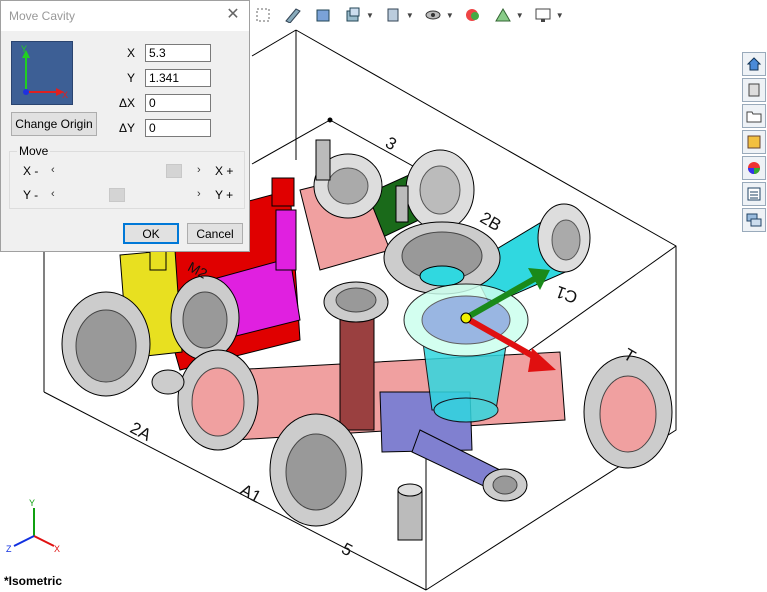 Image resolution: width=767 pixels, height=592 pixels. I want to click on display-style-icon, so click(353, 15).